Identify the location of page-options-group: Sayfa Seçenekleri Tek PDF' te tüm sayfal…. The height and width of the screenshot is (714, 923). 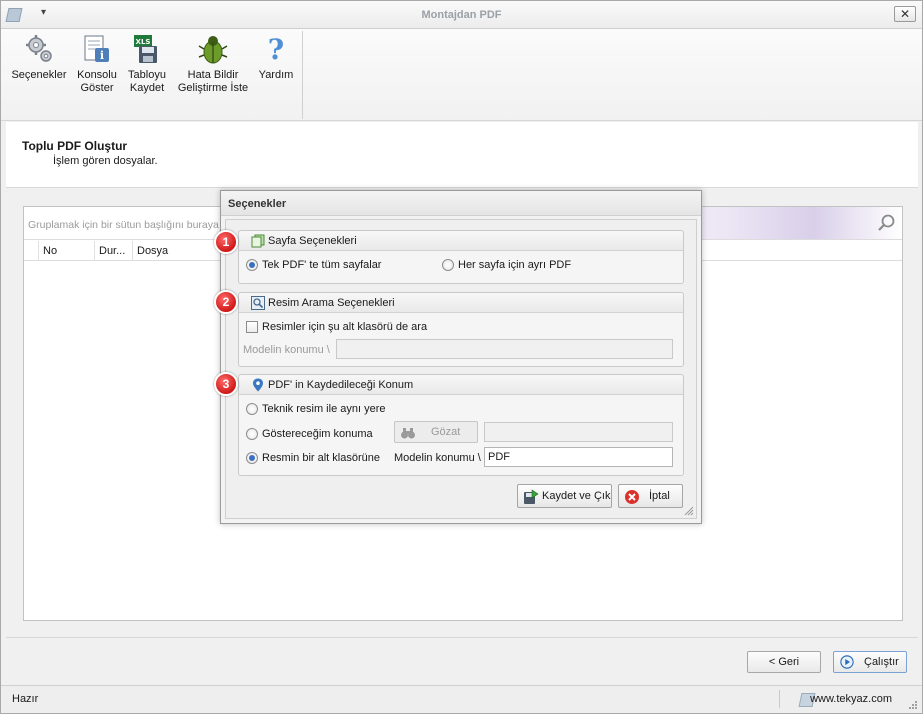
(461, 257).